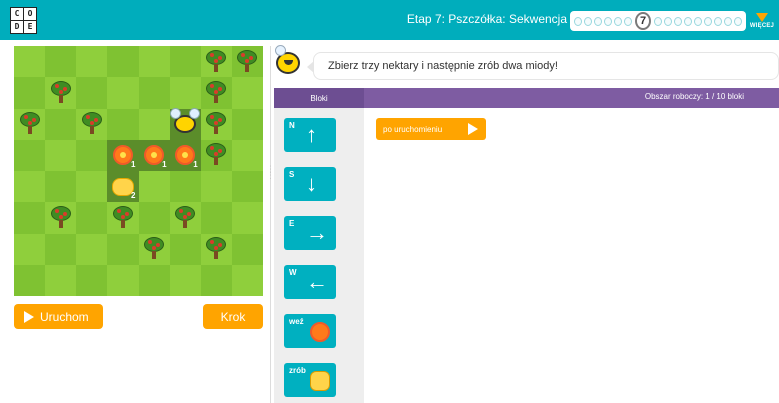 Image resolution: width=779 pixels, height=403 pixels. Describe the element at coordinates (17, 14) in the screenshot. I see `logo-letter: C` at that location.